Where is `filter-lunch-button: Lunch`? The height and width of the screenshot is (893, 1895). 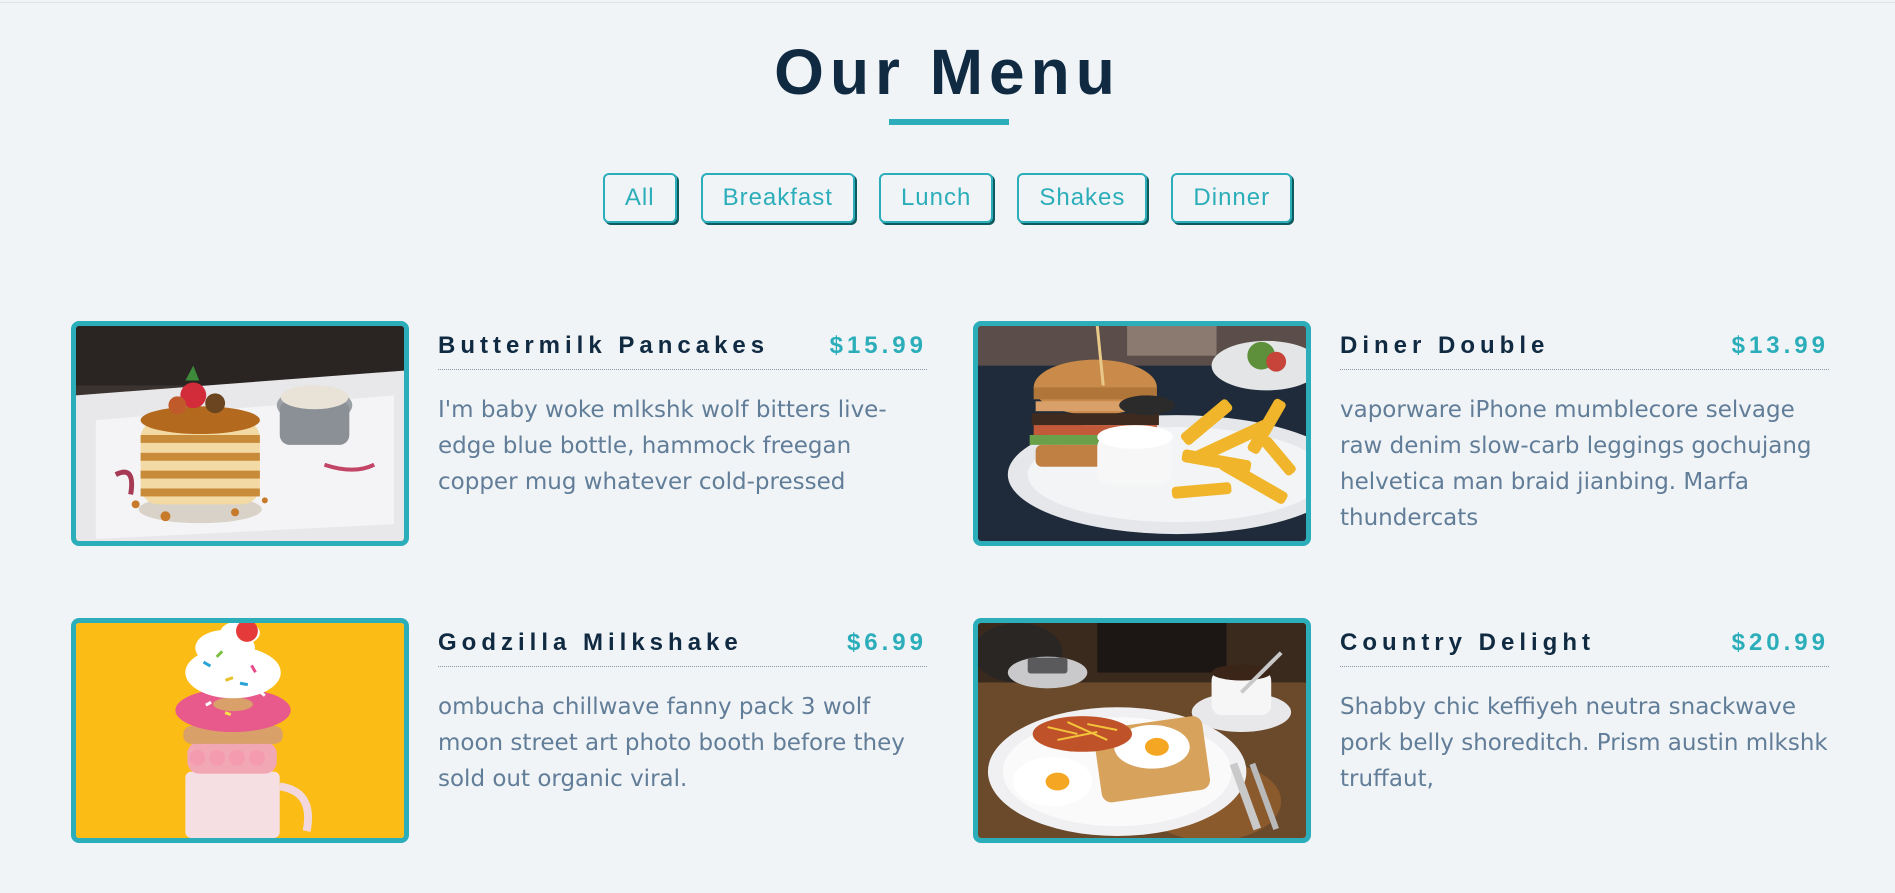 filter-lunch-button: Lunch is located at coordinates (936, 198).